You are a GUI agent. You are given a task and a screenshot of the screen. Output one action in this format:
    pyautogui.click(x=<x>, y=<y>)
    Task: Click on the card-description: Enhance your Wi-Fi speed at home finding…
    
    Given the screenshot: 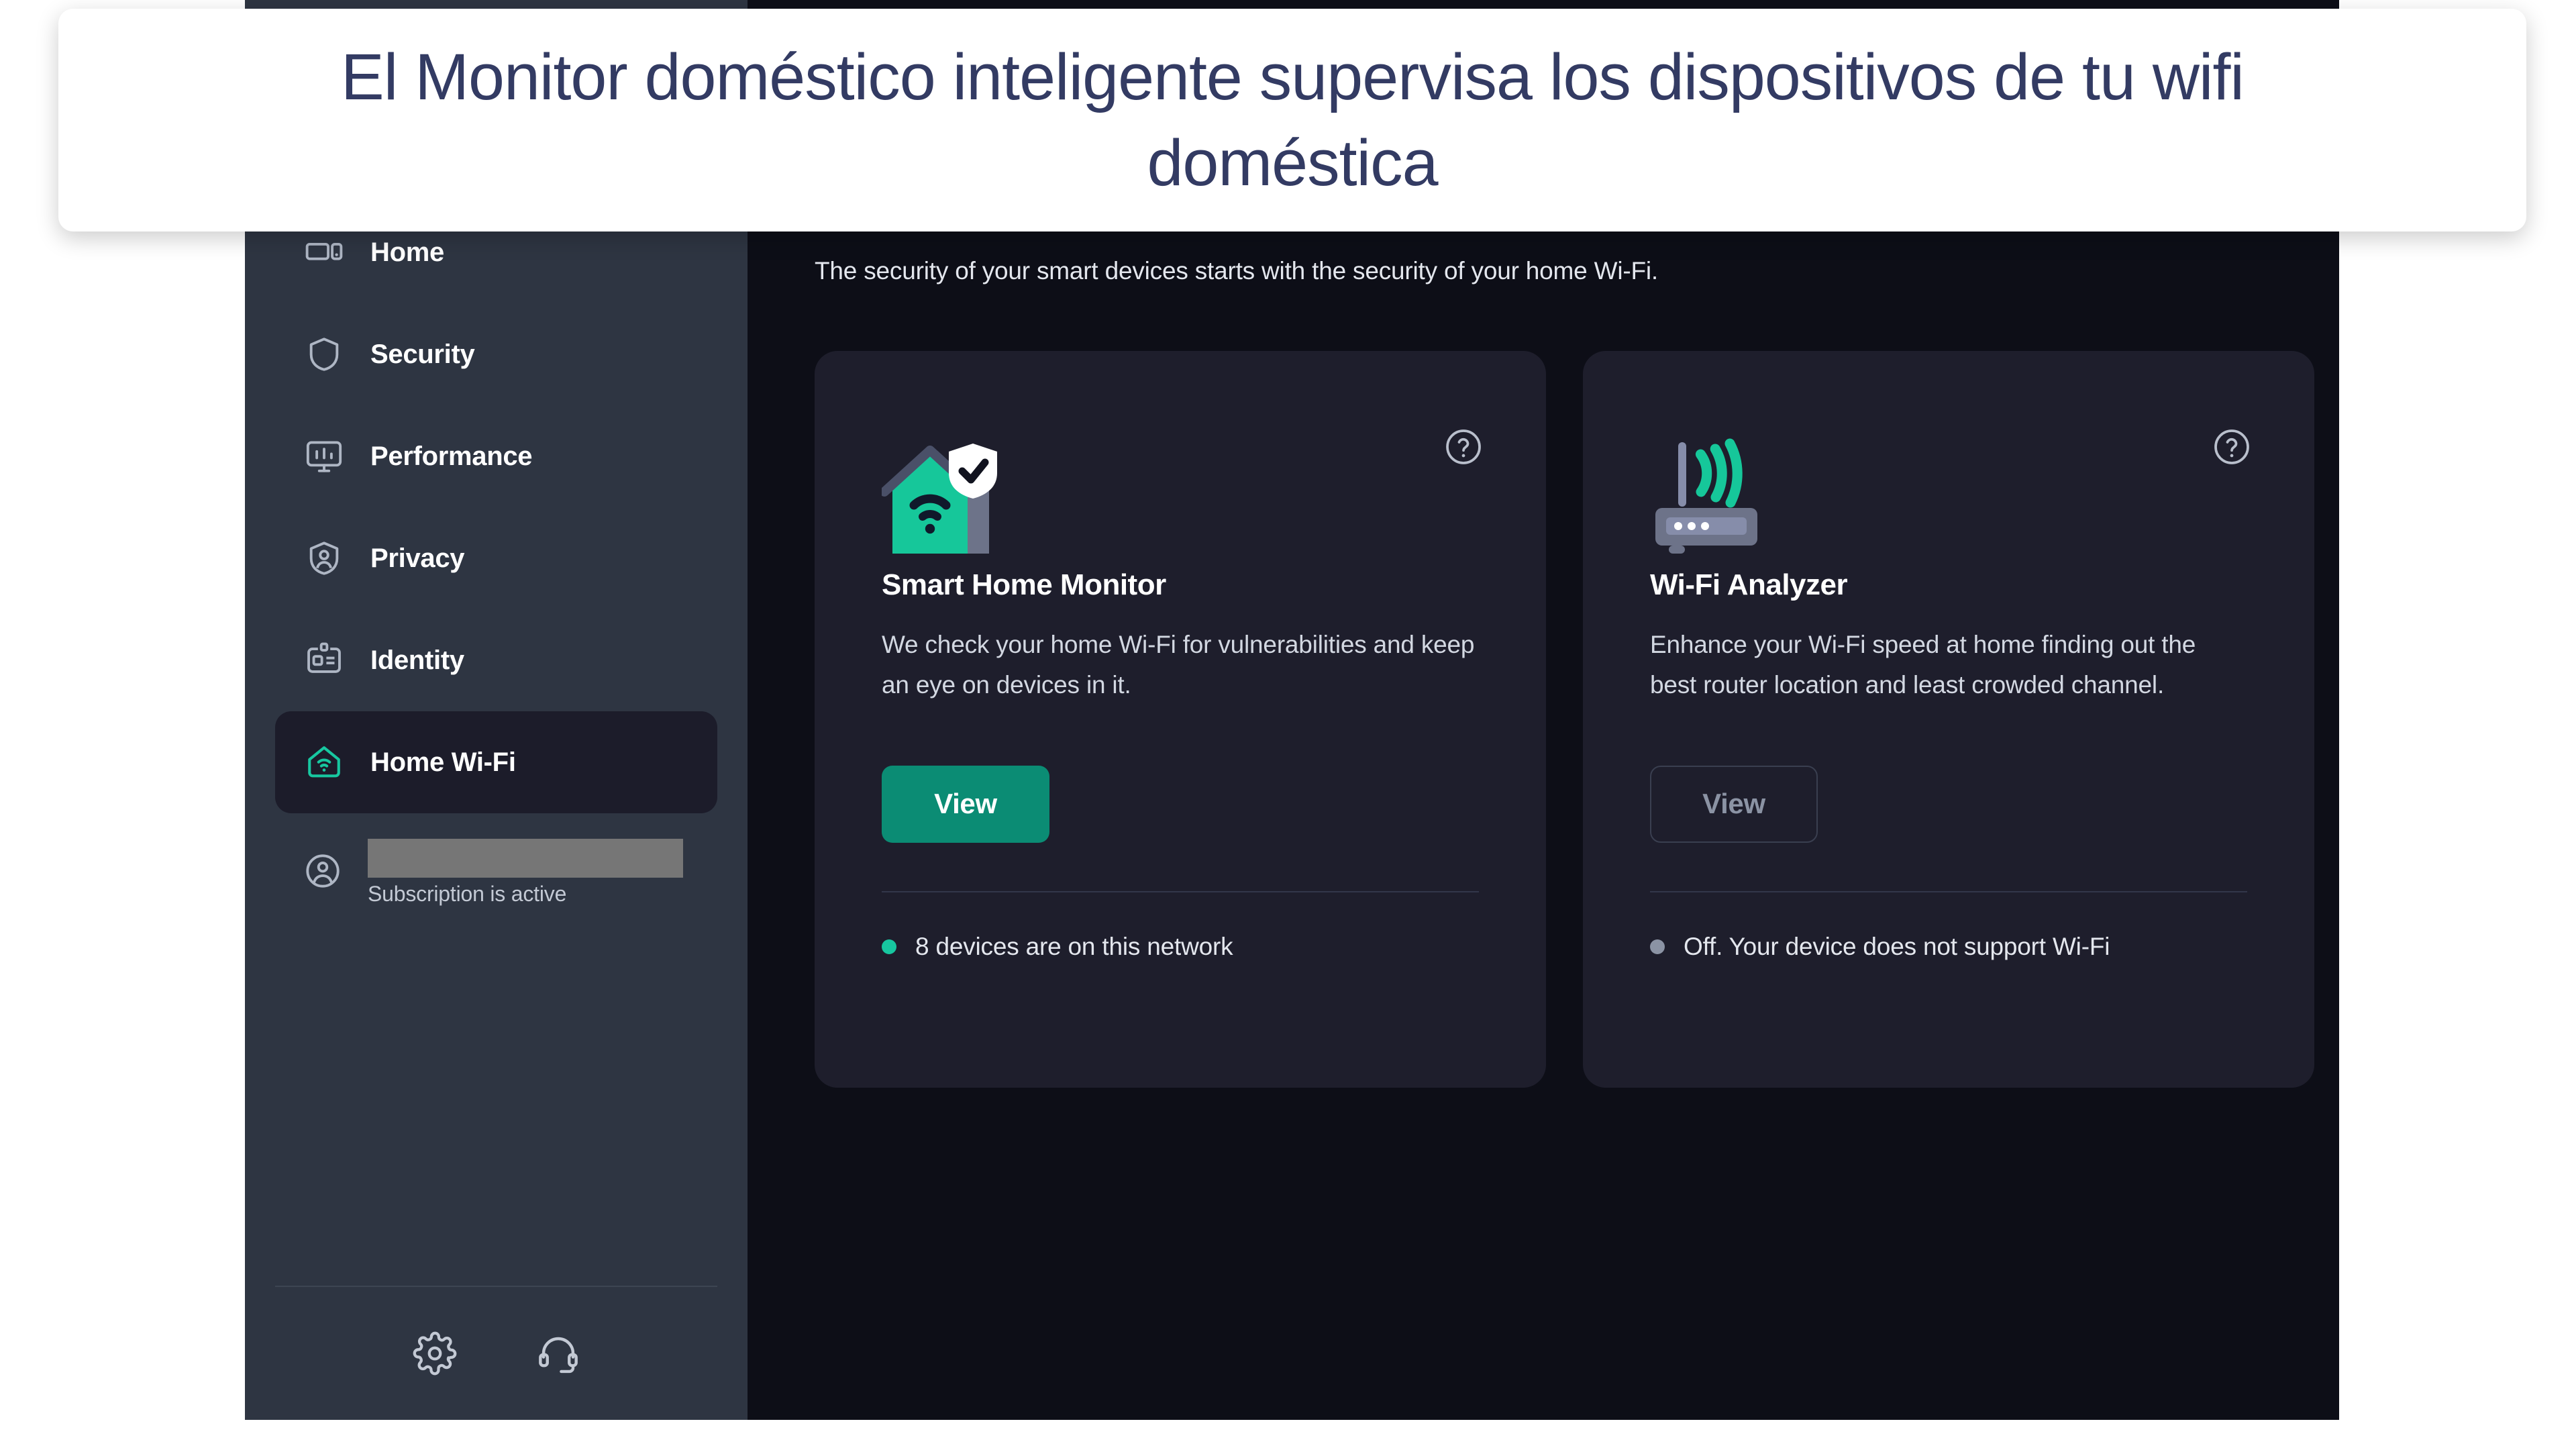 What is the action you would take?
    pyautogui.click(x=1923, y=665)
    